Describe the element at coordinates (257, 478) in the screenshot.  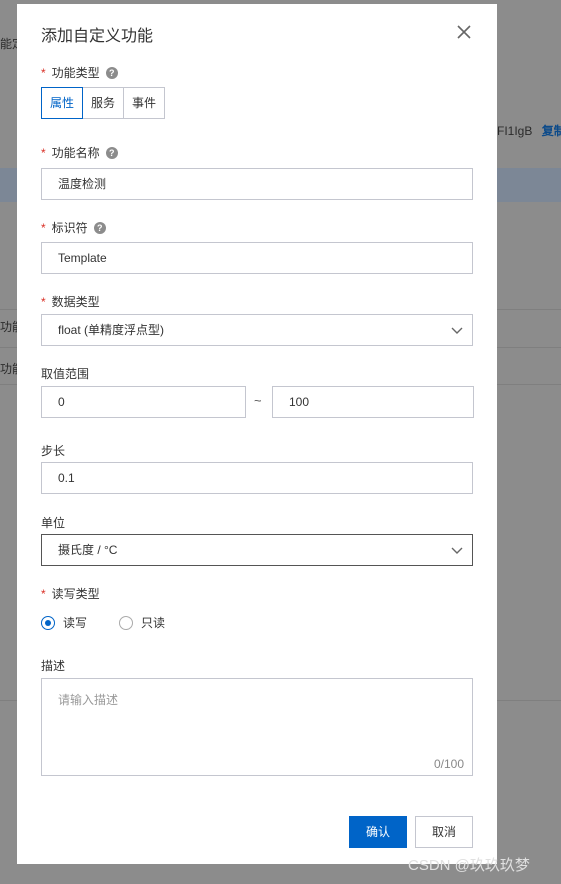
I see `step-input: 0.1` at that location.